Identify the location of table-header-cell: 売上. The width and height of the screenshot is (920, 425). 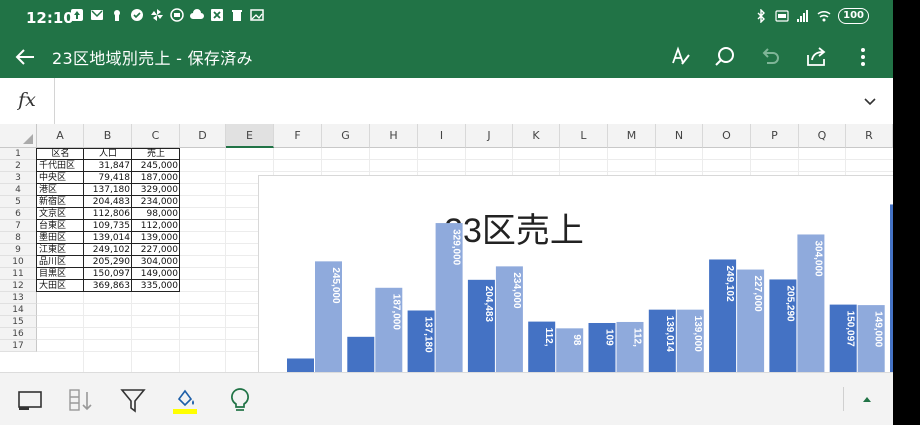
(156, 154).